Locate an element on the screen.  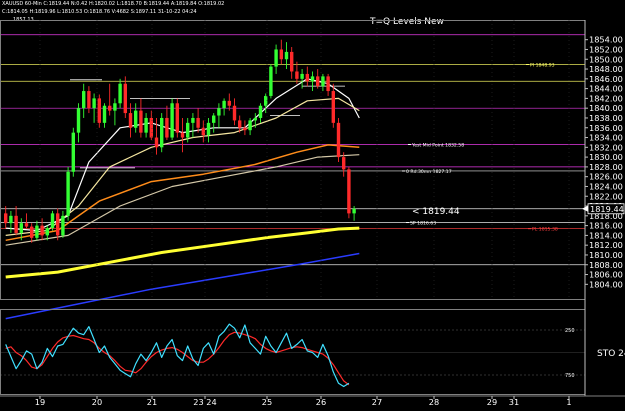
price-tick-label: 1852.00 is located at coordinates (606, 49).